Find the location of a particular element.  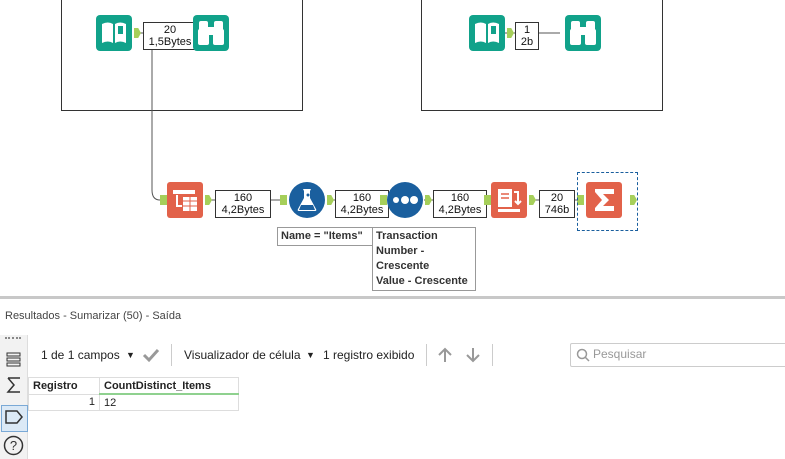

input-data-tool is located at coordinates (114, 33).